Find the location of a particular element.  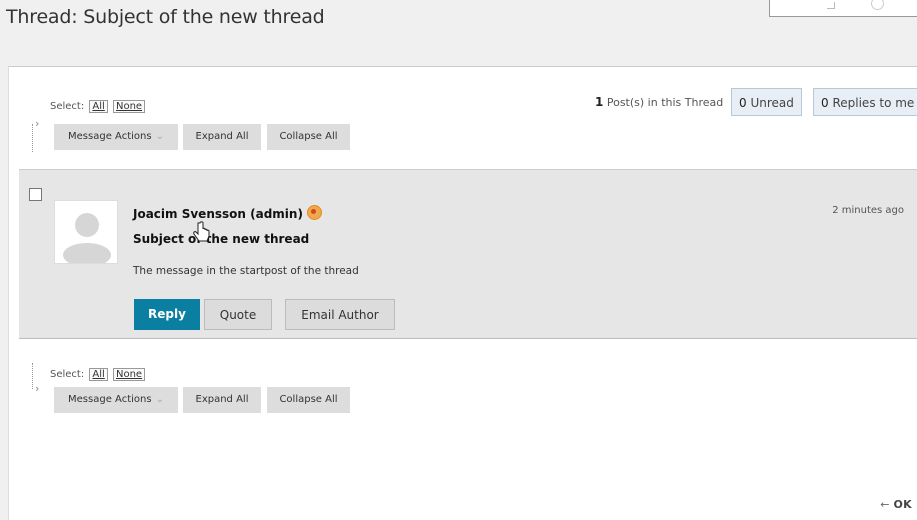

select-controls-top: Select: All None is located at coordinates (98, 106).